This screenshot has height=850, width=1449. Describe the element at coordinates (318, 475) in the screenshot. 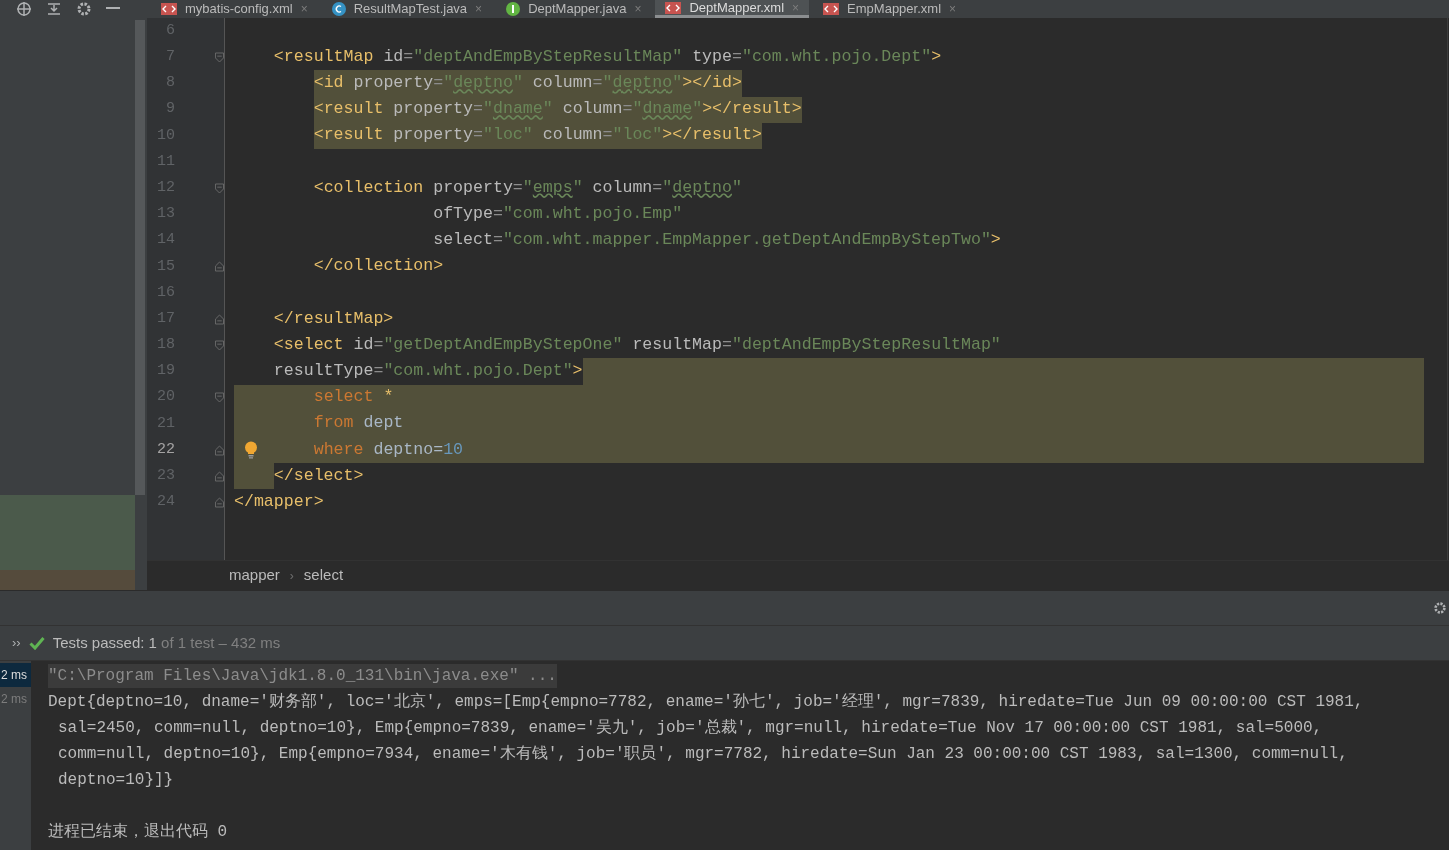

I see `code-line: </select>` at that location.